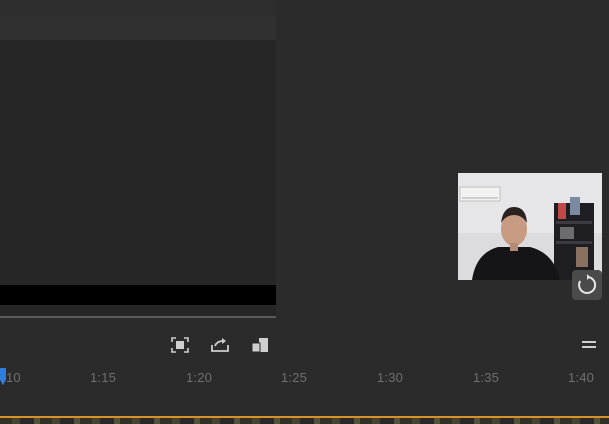 This screenshot has width=609, height=424. Describe the element at coordinates (199, 377) in the screenshot. I see `ruler-tick-label: 1:20` at that location.